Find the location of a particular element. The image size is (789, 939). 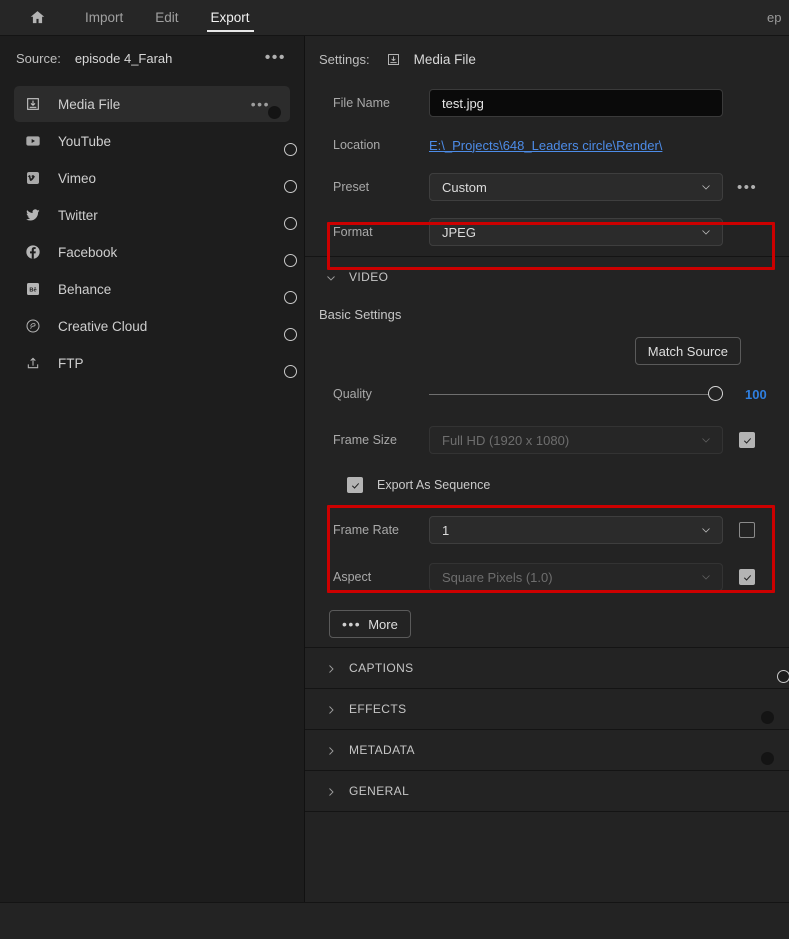

youtube-icon is located at coordinates (33, 141).